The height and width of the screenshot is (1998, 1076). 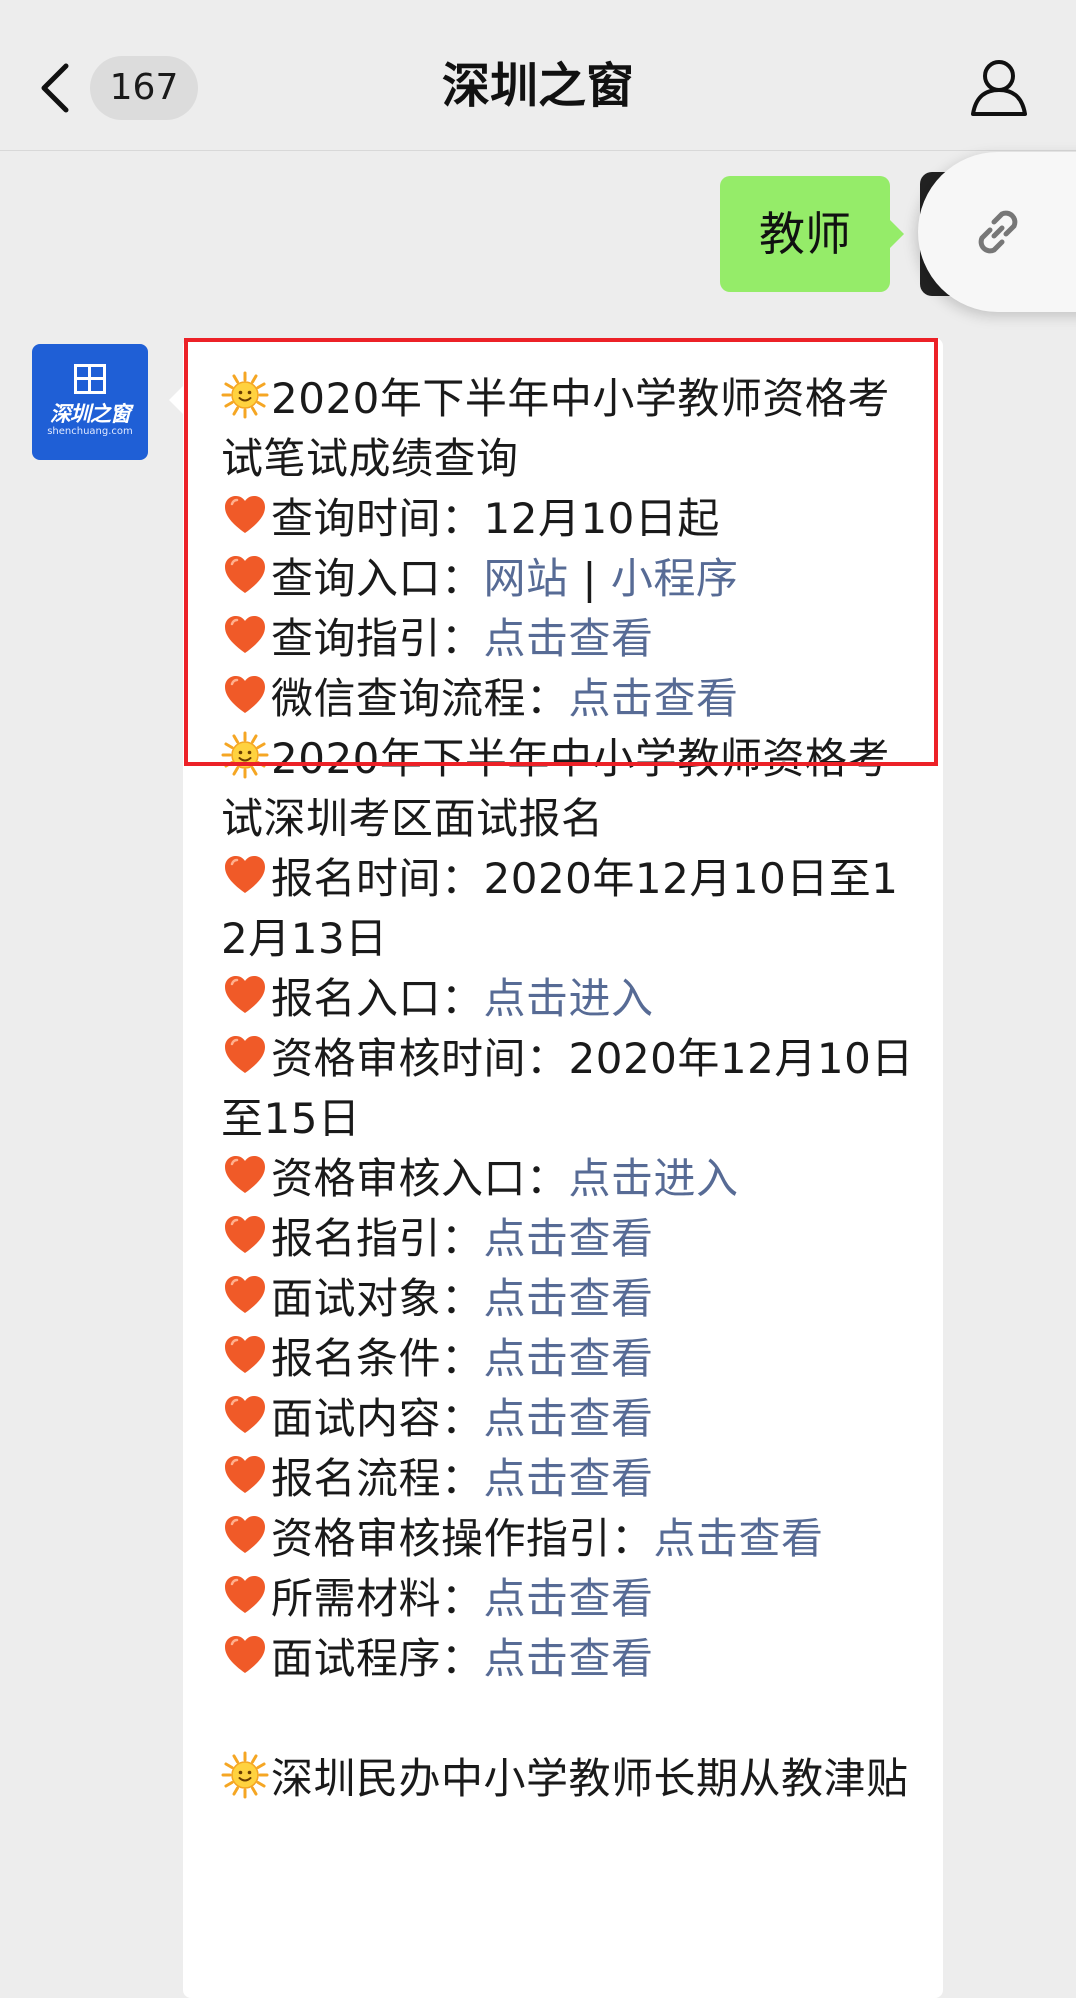 I want to click on info-label: 查询指引：, so click(x=377, y=638).